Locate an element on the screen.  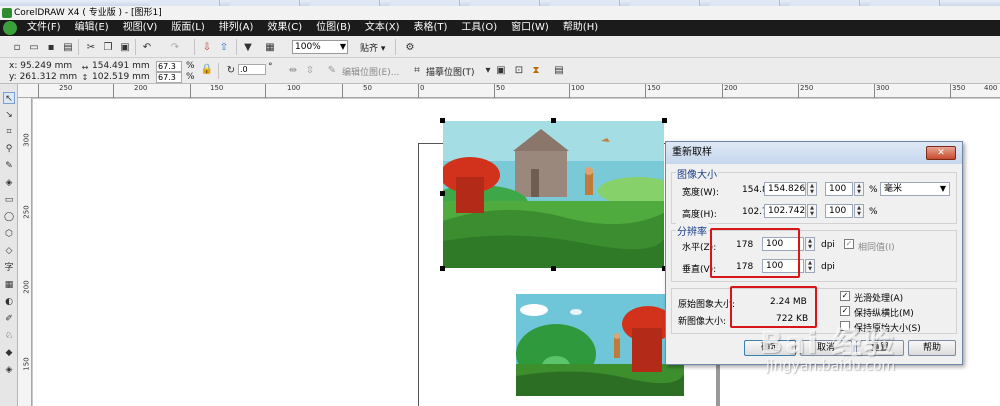
close-button: ✕ is located at coordinates (941, 153).